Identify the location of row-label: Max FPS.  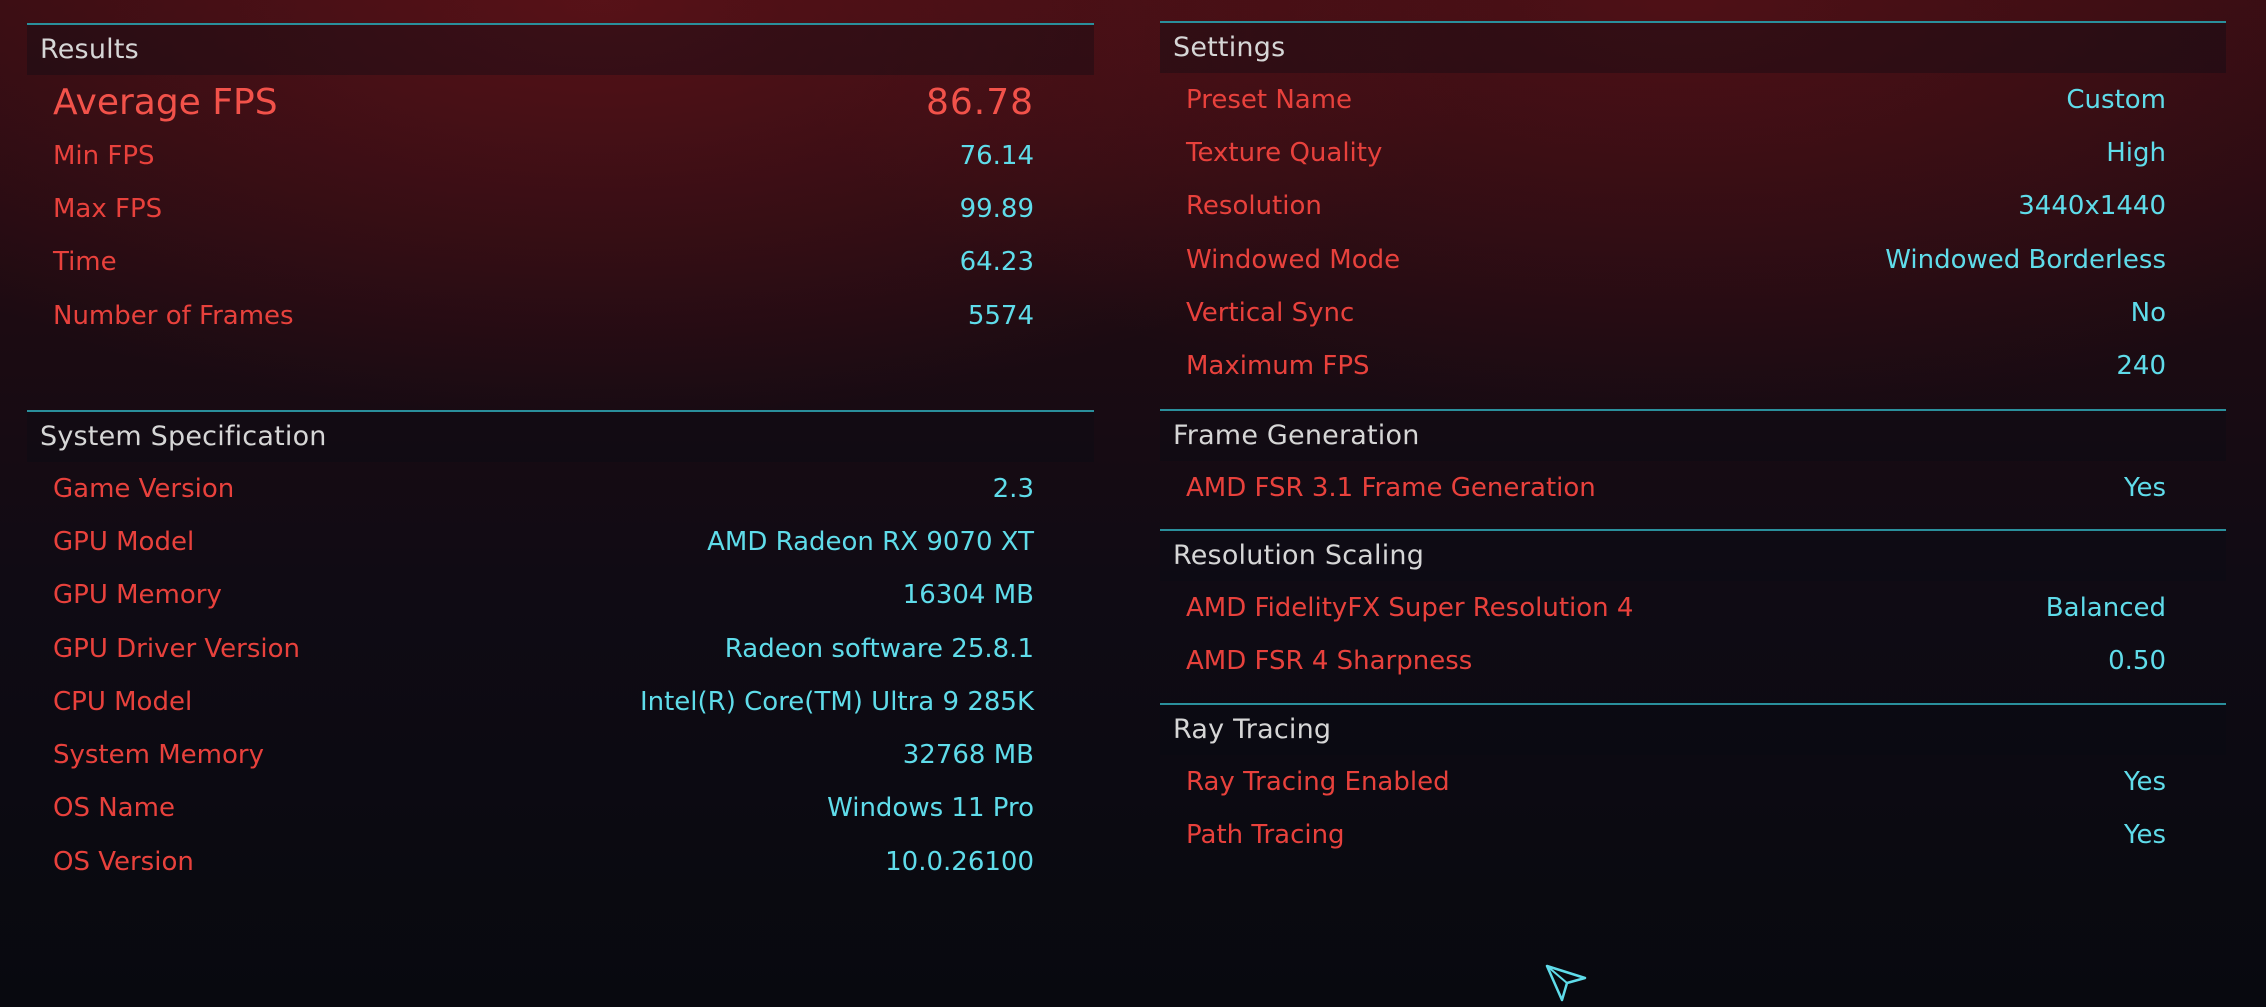
(108, 208).